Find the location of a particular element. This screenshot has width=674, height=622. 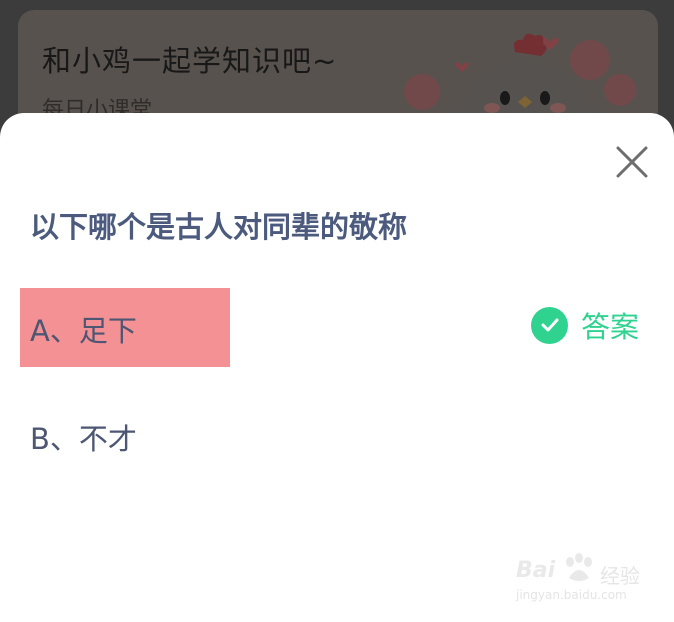

check-circle-icon is located at coordinates (549, 325).